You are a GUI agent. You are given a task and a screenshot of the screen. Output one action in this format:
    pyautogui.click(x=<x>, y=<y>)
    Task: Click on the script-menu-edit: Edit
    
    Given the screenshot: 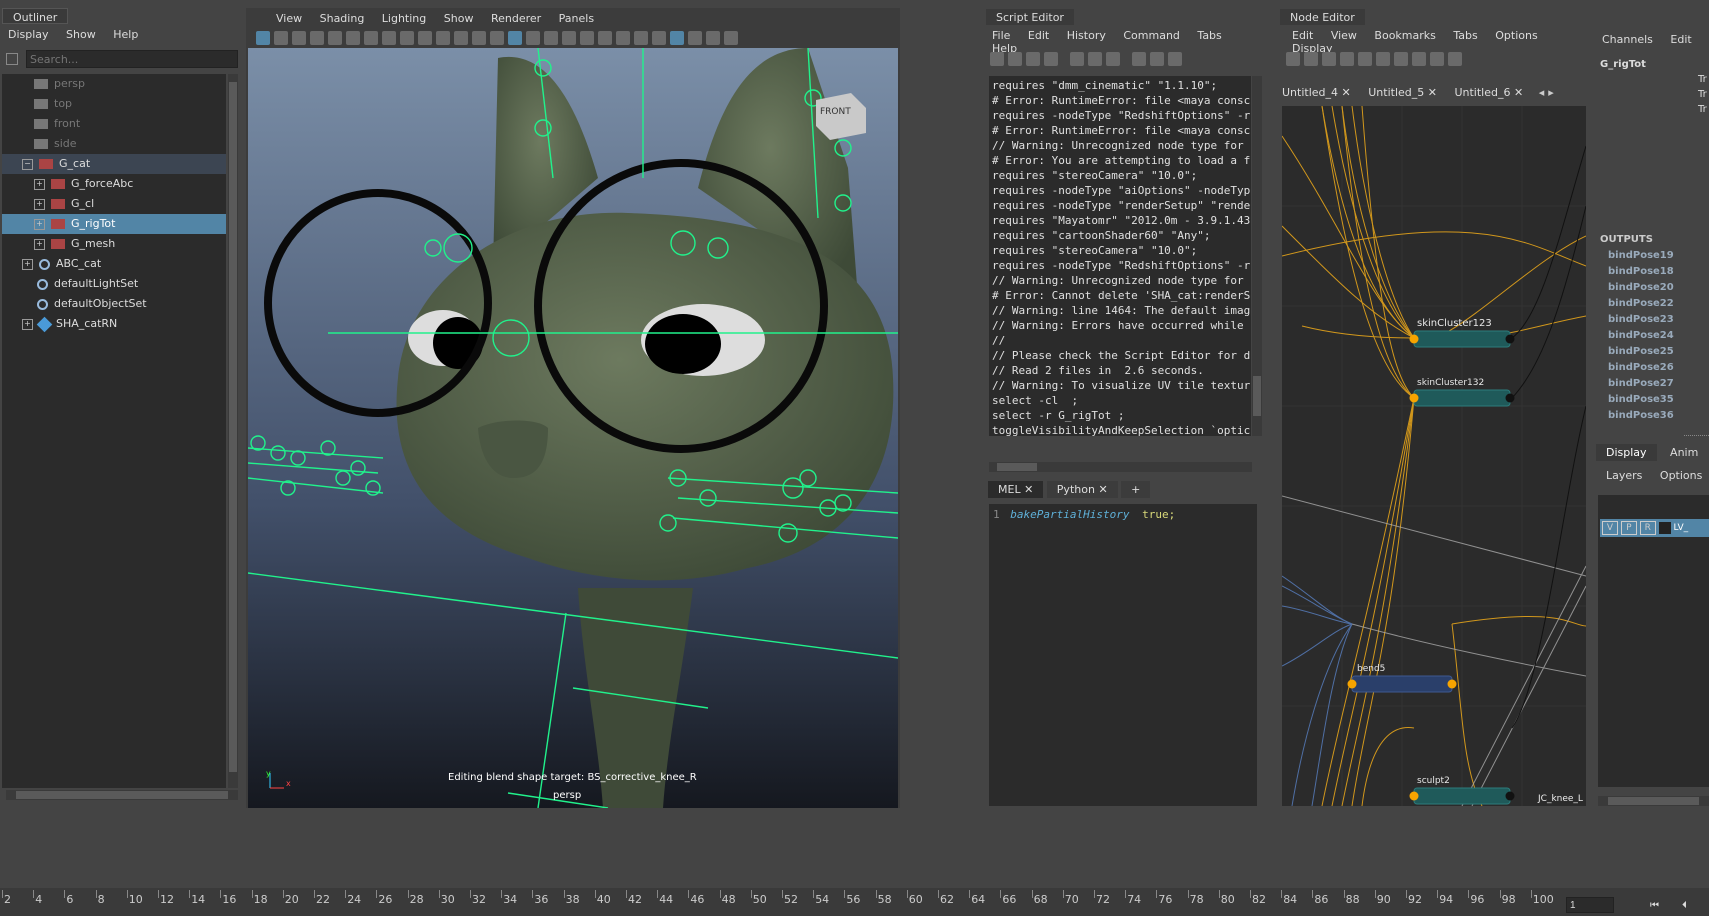 What is the action you would take?
    pyautogui.click(x=1038, y=35)
    